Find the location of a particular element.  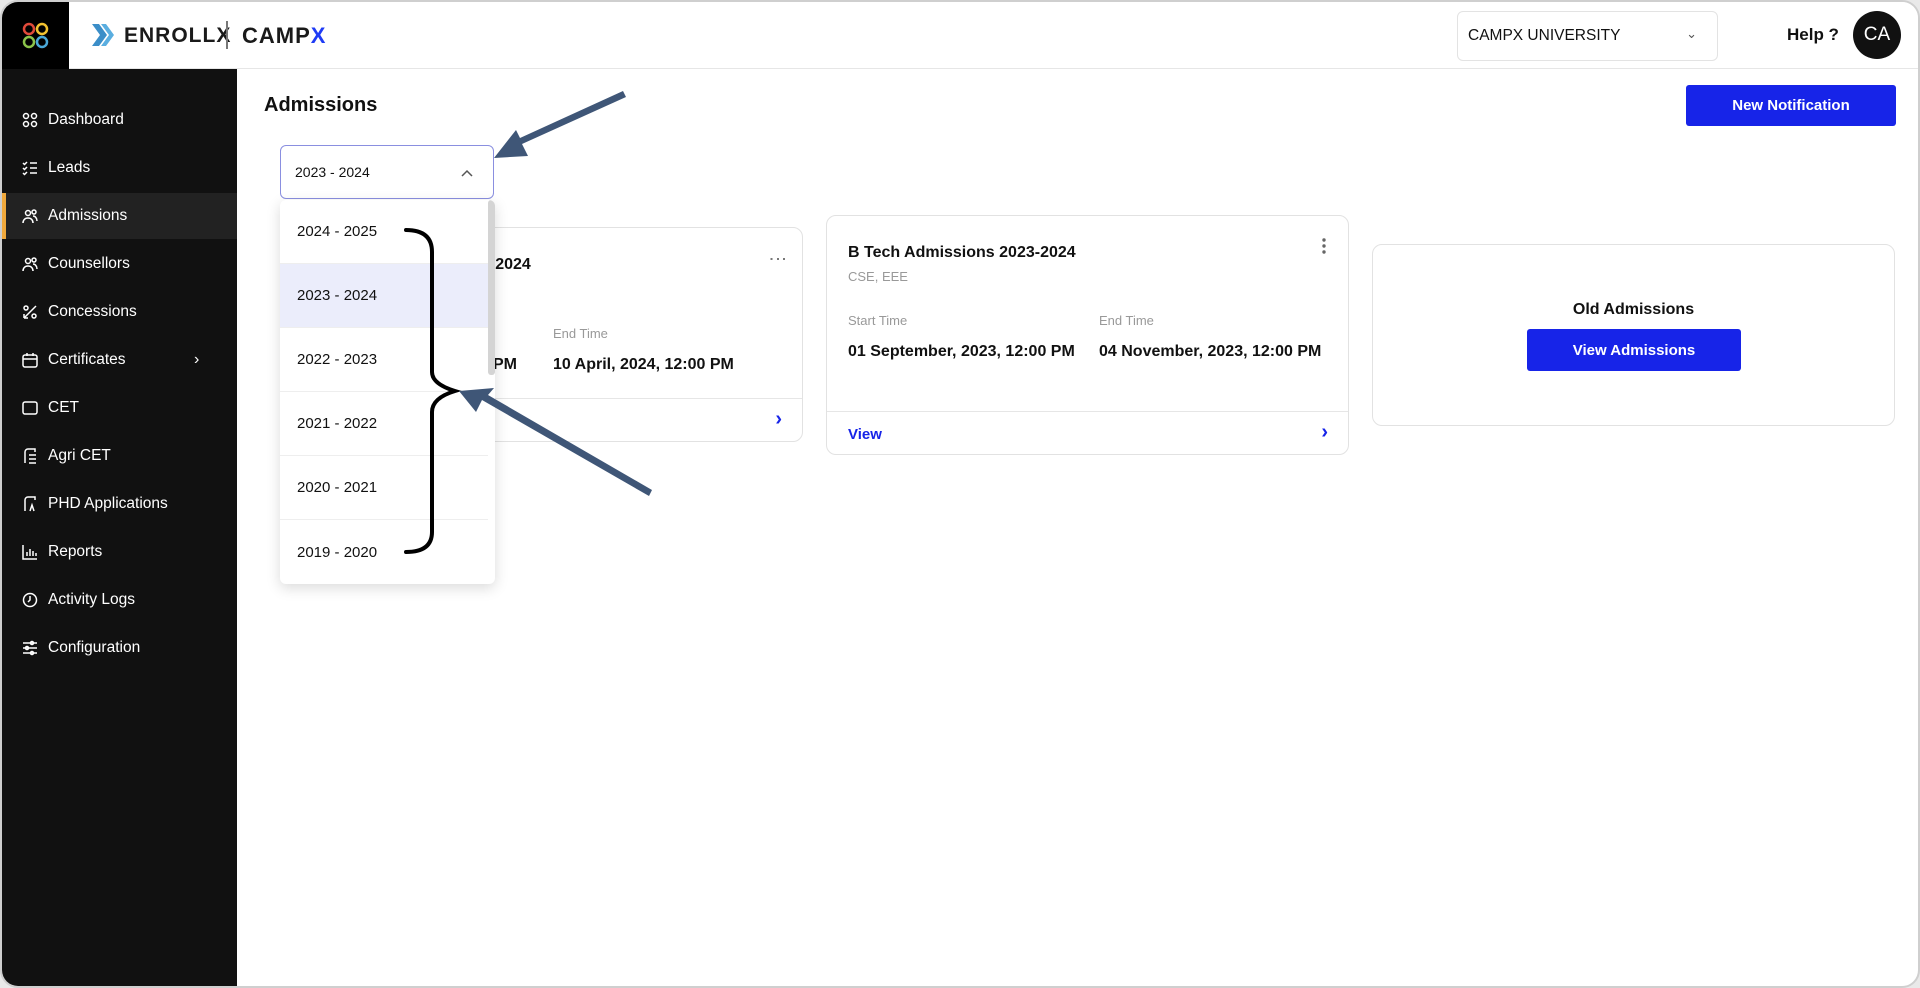

sidebar-item-activity-logs: Activity Logs is located at coordinates (119, 600).